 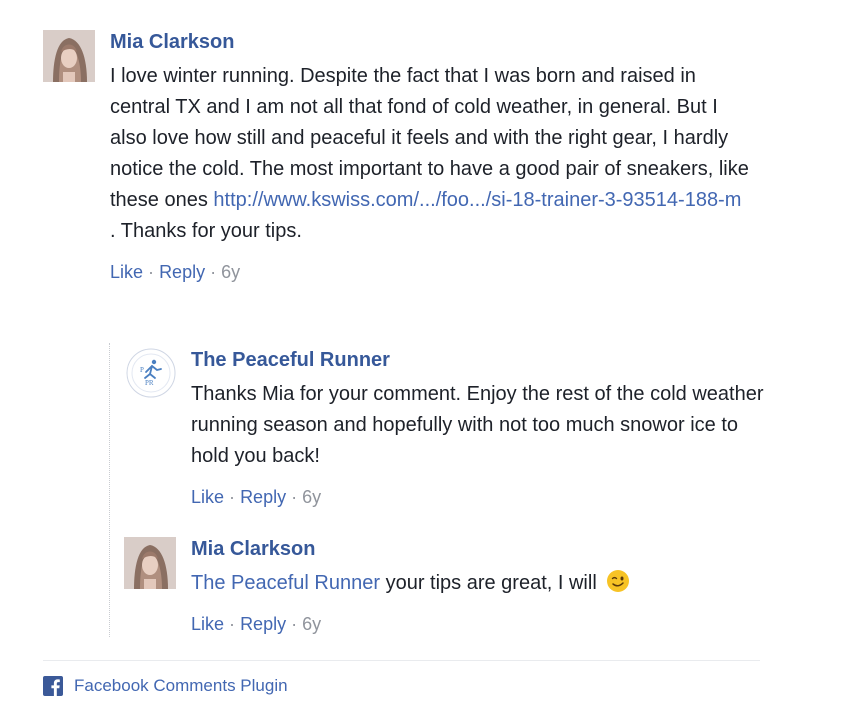 What do you see at coordinates (491, 583) in the screenshot?
I see `comment-text-body: your tips are great, I will` at bounding box center [491, 583].